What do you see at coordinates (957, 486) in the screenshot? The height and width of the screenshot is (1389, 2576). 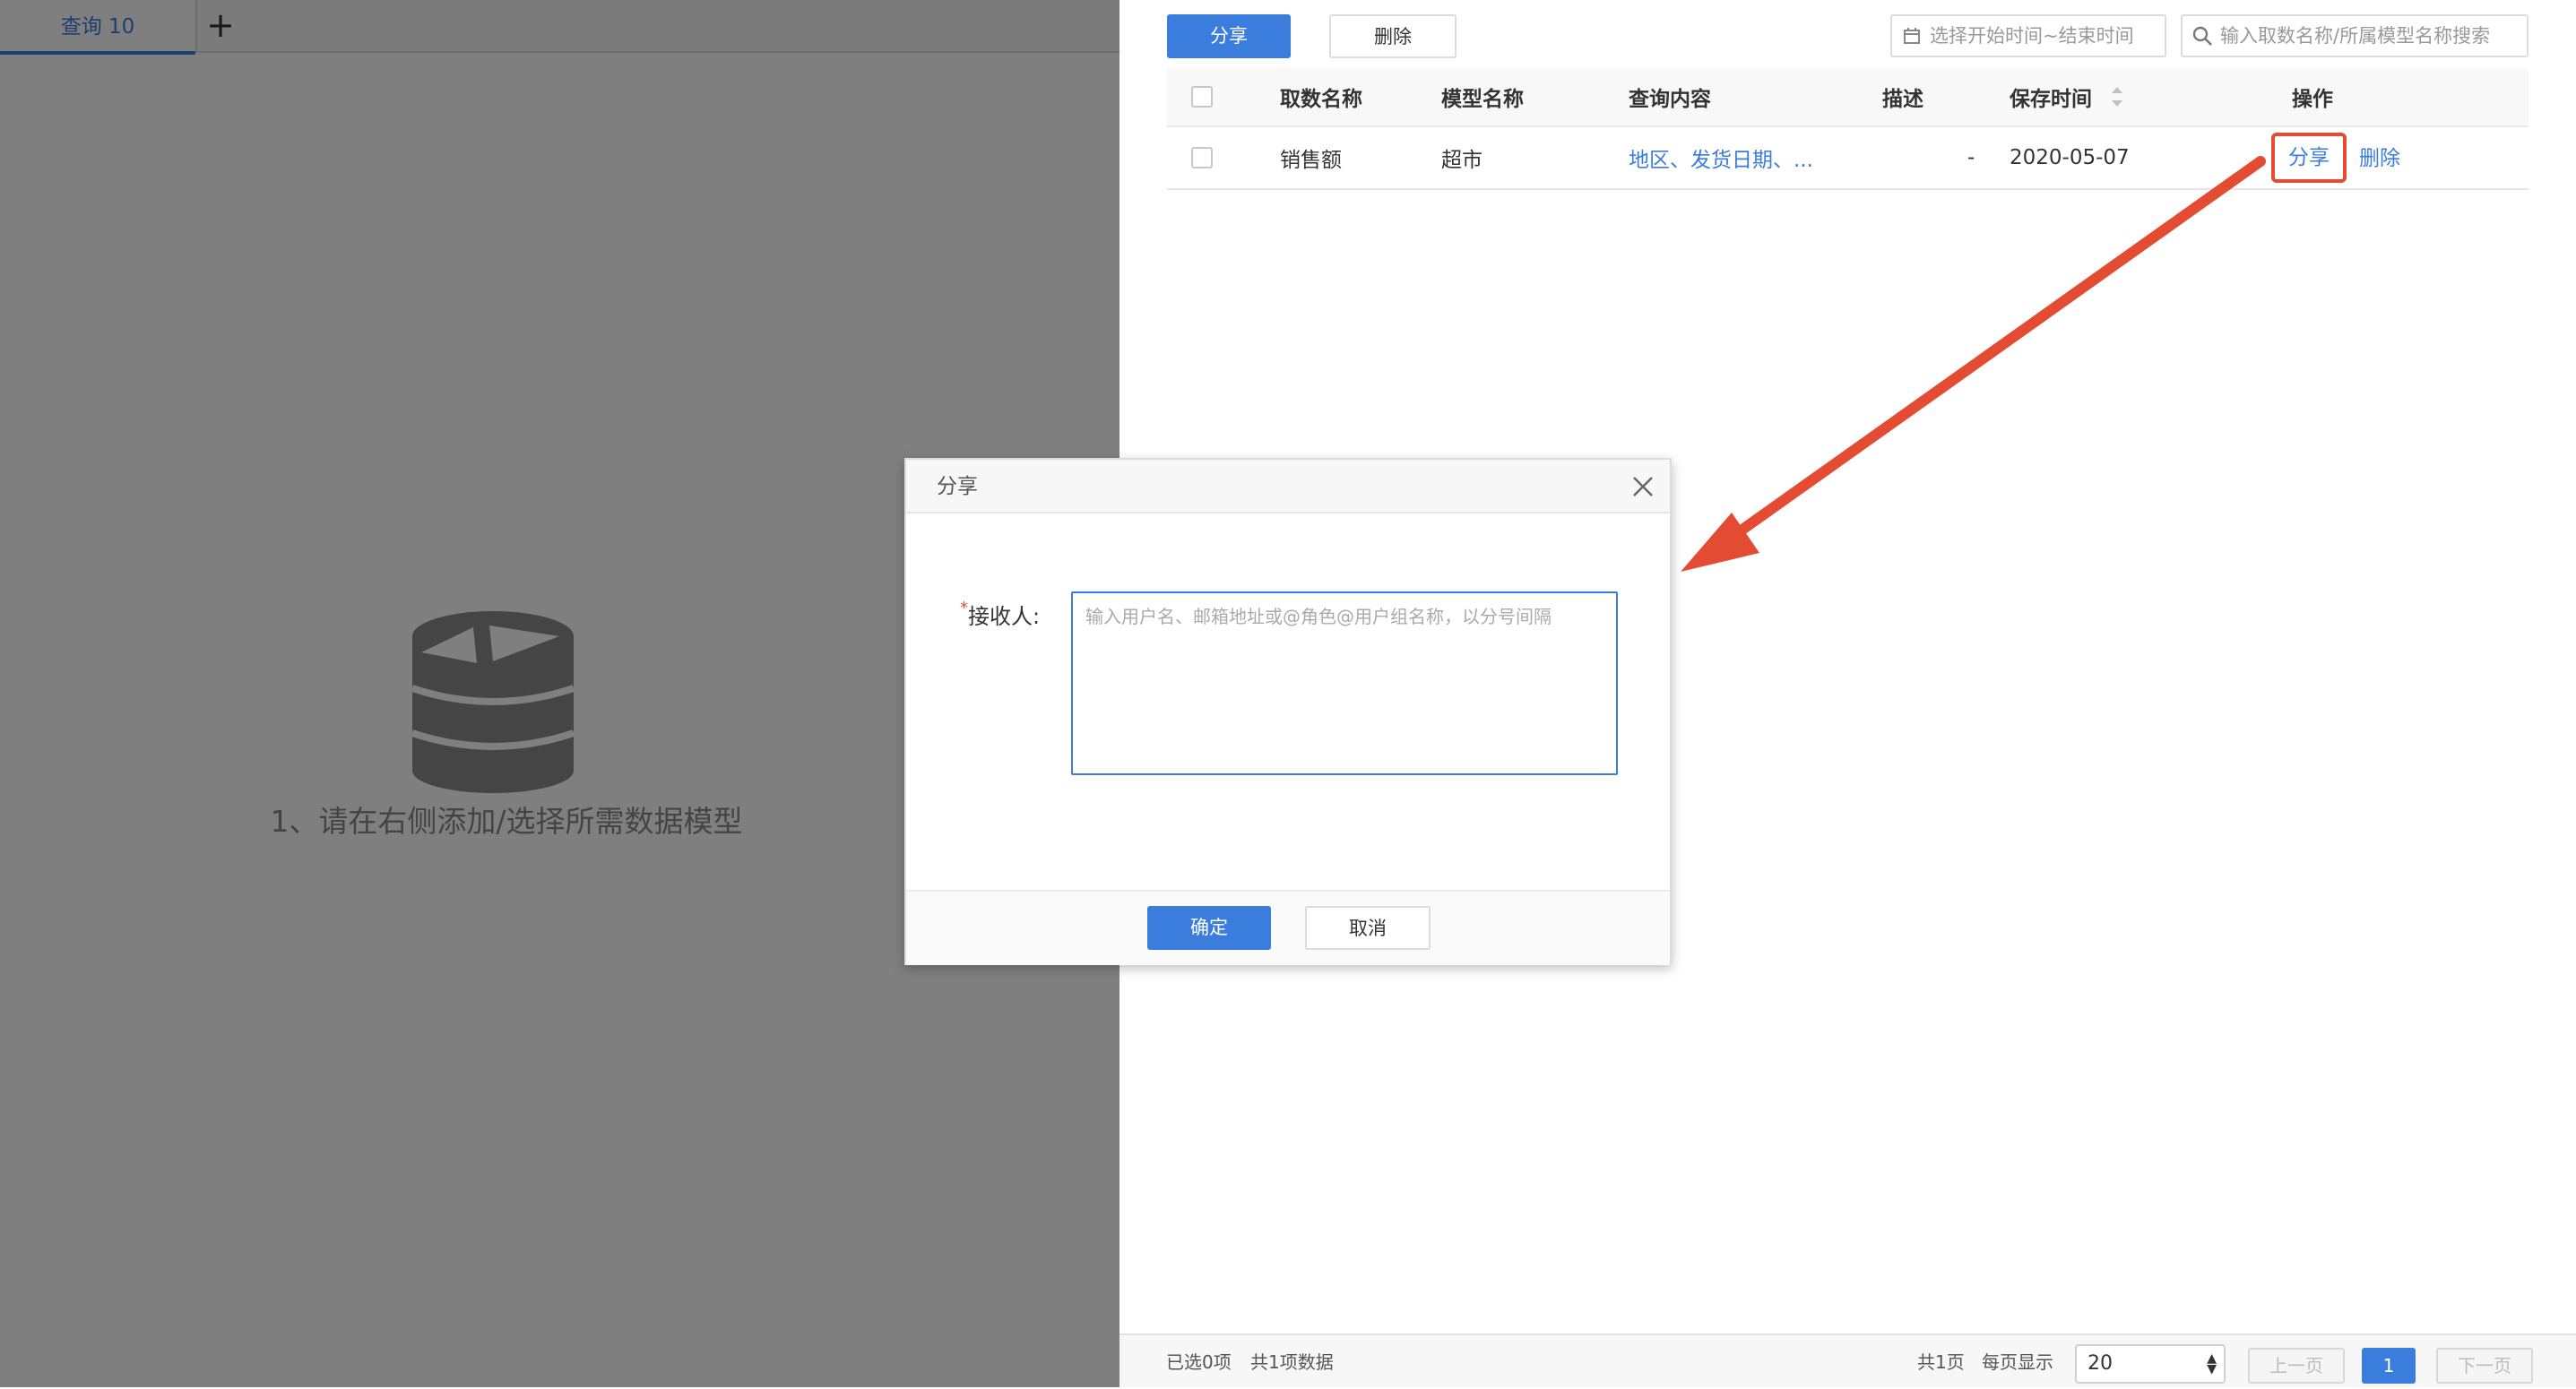 I see `dialog-title: 分享` at bounding box center [957, 486].